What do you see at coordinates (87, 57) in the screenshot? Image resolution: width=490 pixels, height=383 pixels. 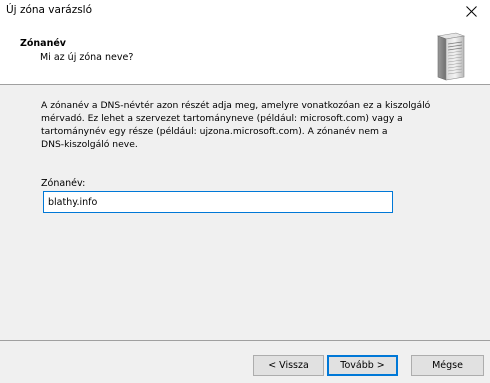 I see `page-subtitle: Mi az új zóna neve?` at bounding box center [87, 57].